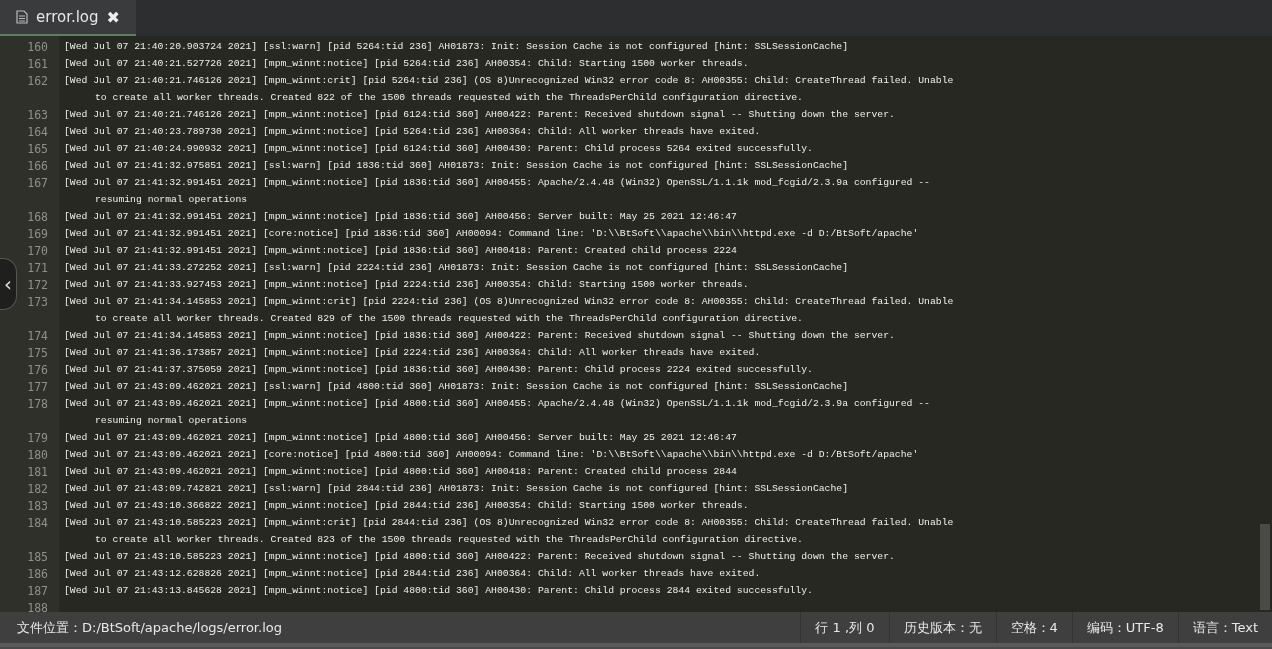  Describe the element at coordinates (400, 216) in the screenshot. I see `log-line: [Wed Jul 07 21:41:32.991451 2021] [mpm_winnt:notice] [pid 1836:tid 360] AH00456: Server built: May 25 2021 12:46:47` at that location.